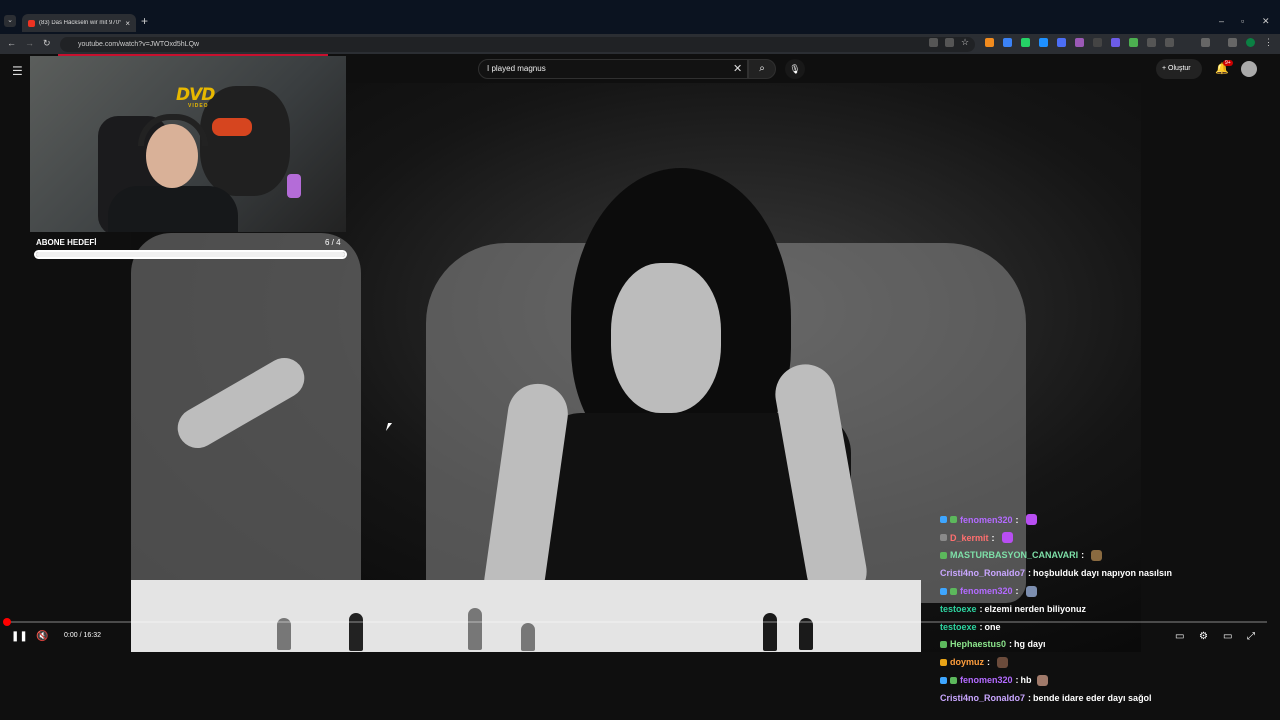  Describe the element at coordinates (19, 636) in the screenshot. I see `pause-icon: ❚❚` at that location.